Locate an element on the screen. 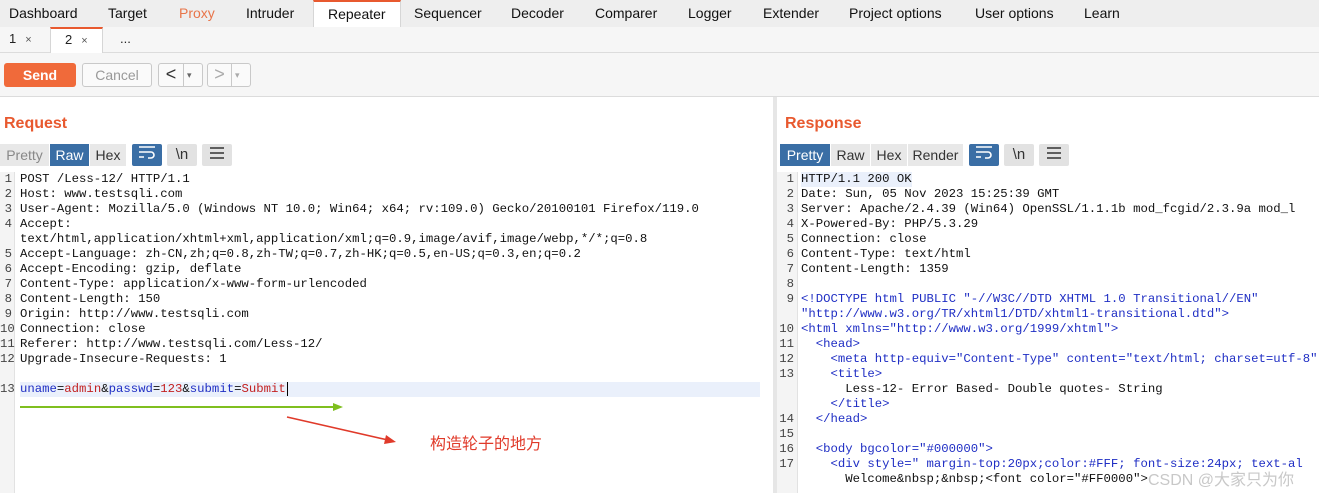 Image resolution: width=1319 pixels, height=493 pixels. response-line: Date: Sun, 05 Nov 2023 15:25:39 GMT is located at coordinates (930, 194).